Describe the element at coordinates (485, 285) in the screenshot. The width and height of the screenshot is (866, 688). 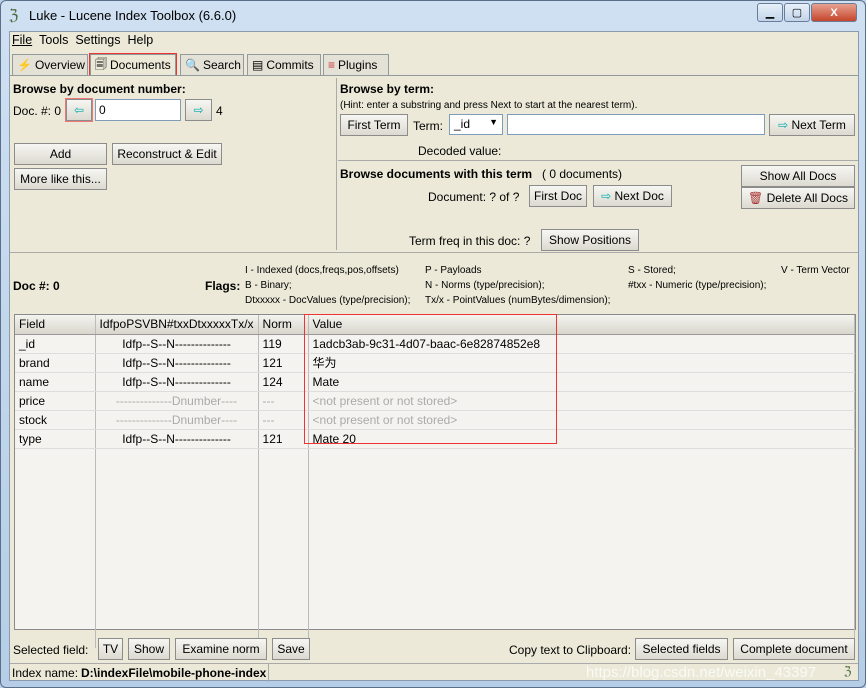
I see `flag-legend: N - Norms (type/precision);` at that location.